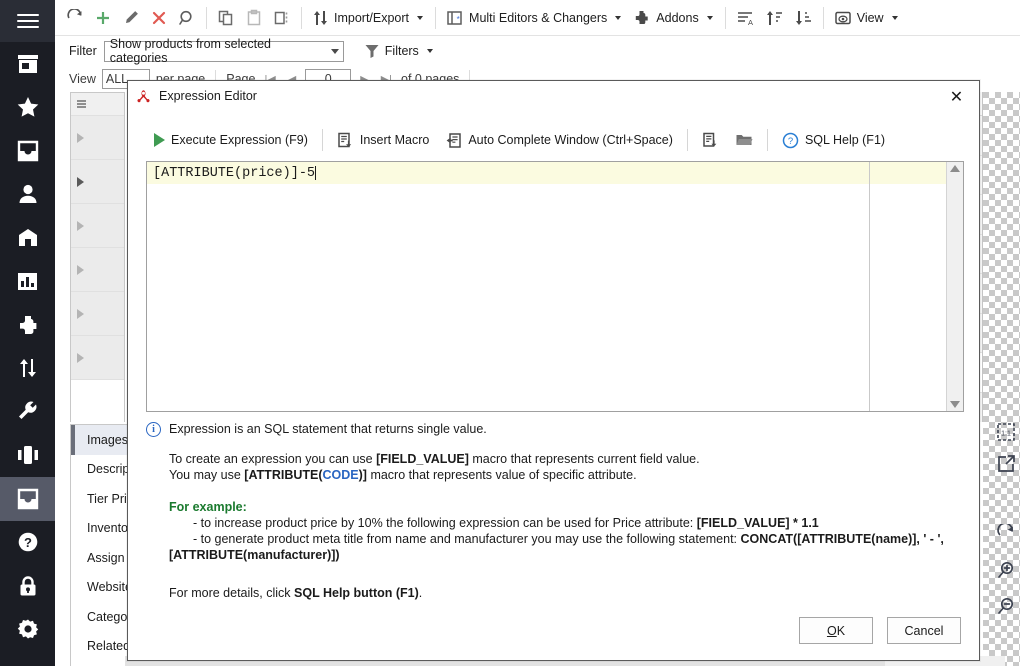 The image size is (1020, 666). What do you see at coordinates (27, 456) in the screenshot?
I see `sidebar-item-layout` at bounding box center [27, 456].